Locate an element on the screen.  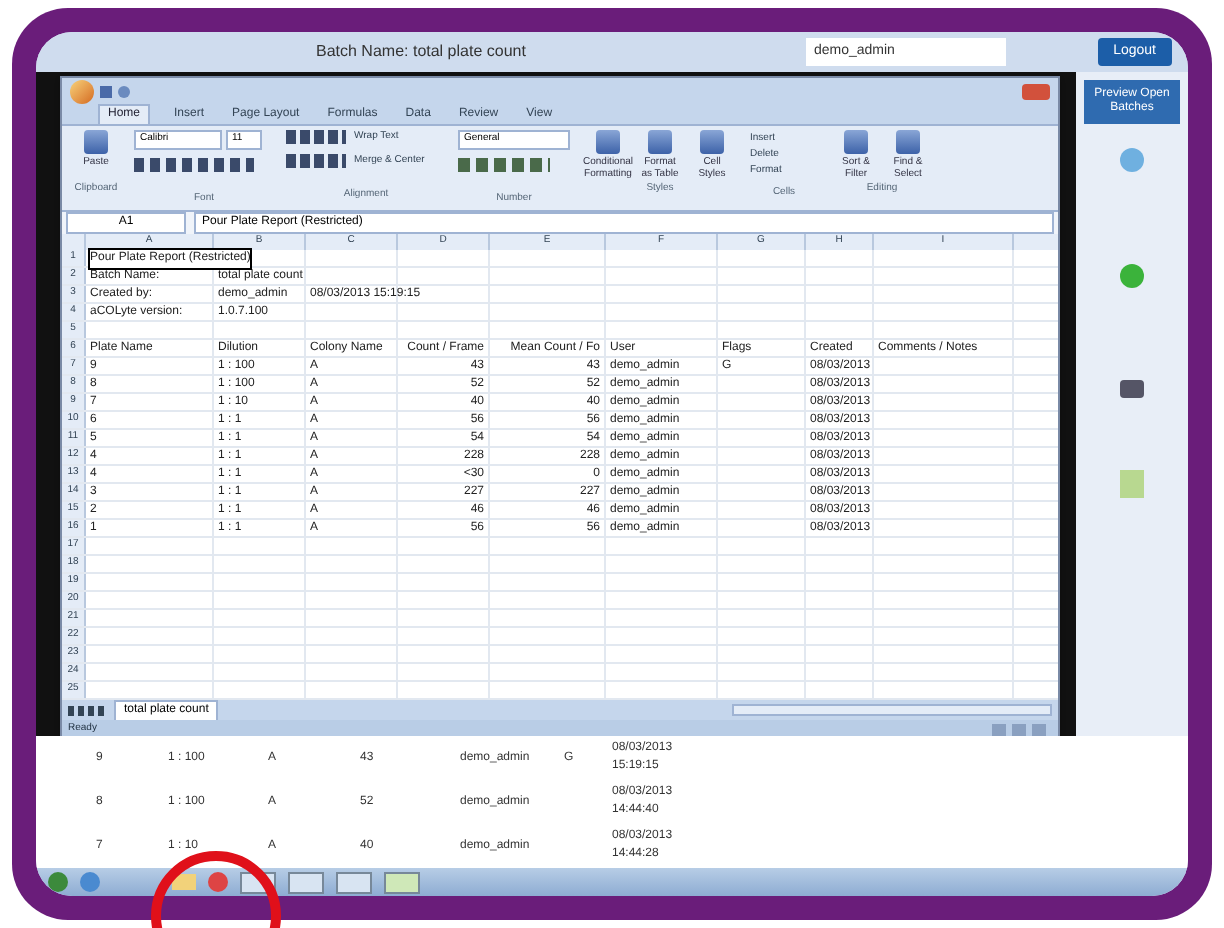
spreadsheet-icon is located at coordinates (402, 882).